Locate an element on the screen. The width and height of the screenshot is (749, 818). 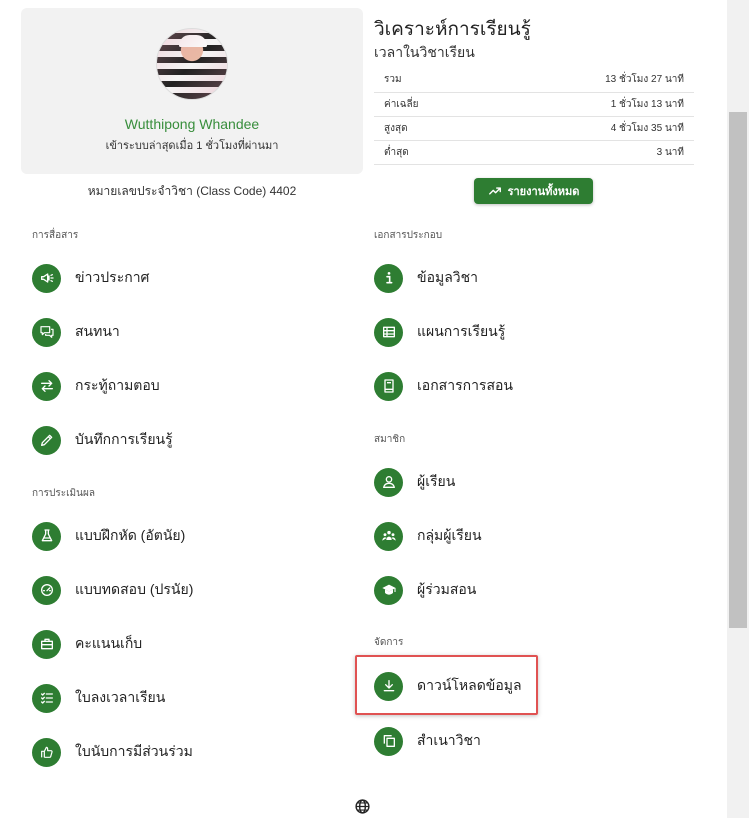
stat-value: 1 ชั่วโมง 13 นาที is located at coordinates (585, 104).